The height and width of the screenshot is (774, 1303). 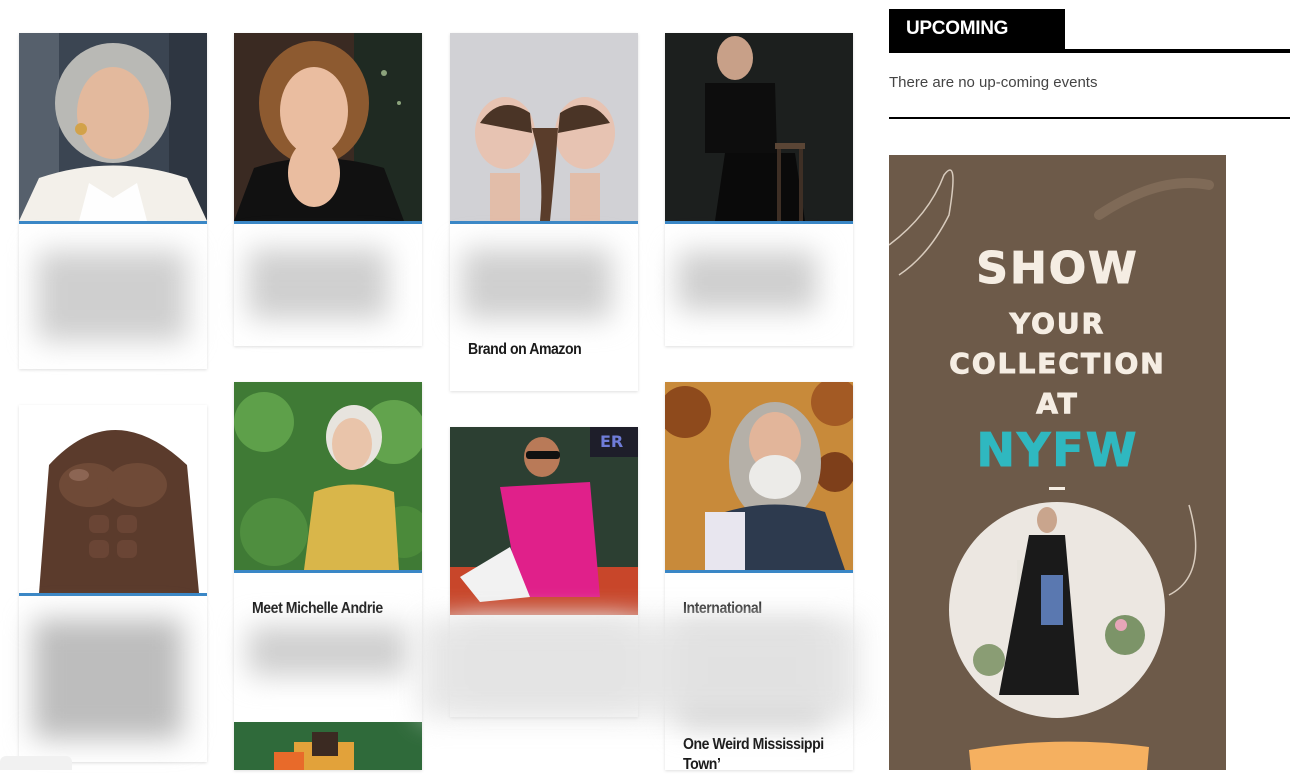 I want to click on article-title: International, so click(x=722, y=609).